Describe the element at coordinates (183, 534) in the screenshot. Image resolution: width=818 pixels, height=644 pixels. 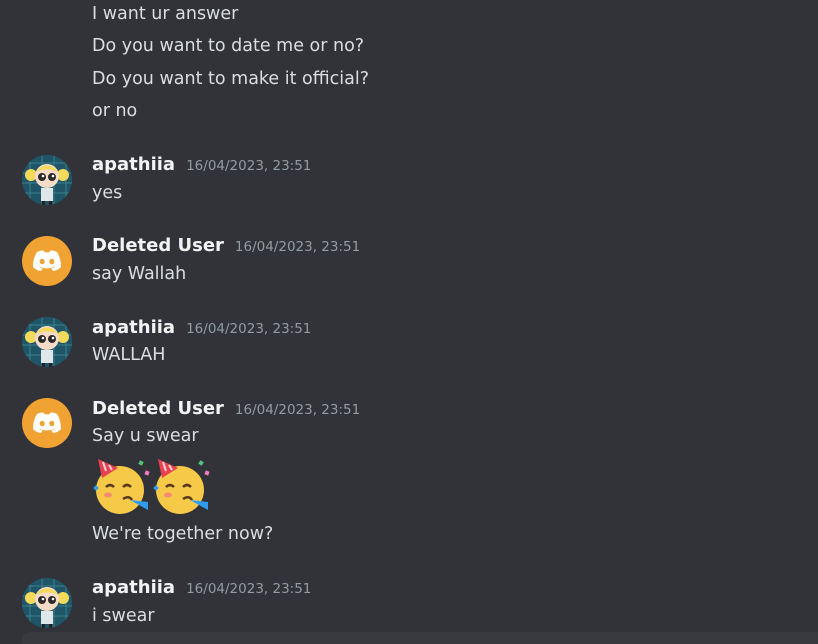
I see `message-text: We're together now?` at that location.